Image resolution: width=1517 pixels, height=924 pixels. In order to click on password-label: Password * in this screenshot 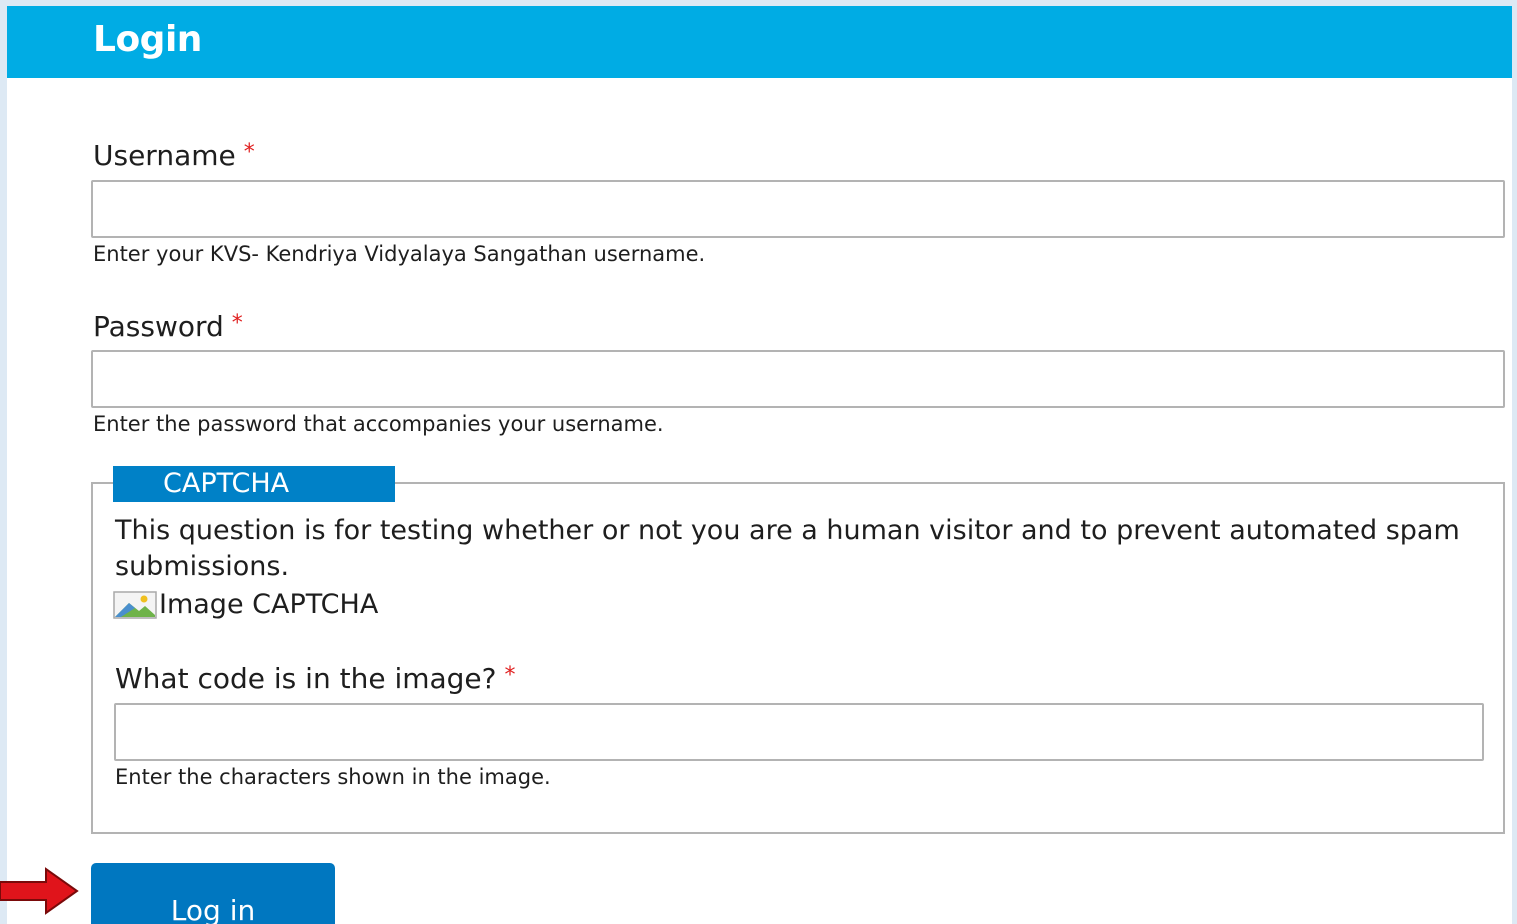, I will do `click(168, 325)`.